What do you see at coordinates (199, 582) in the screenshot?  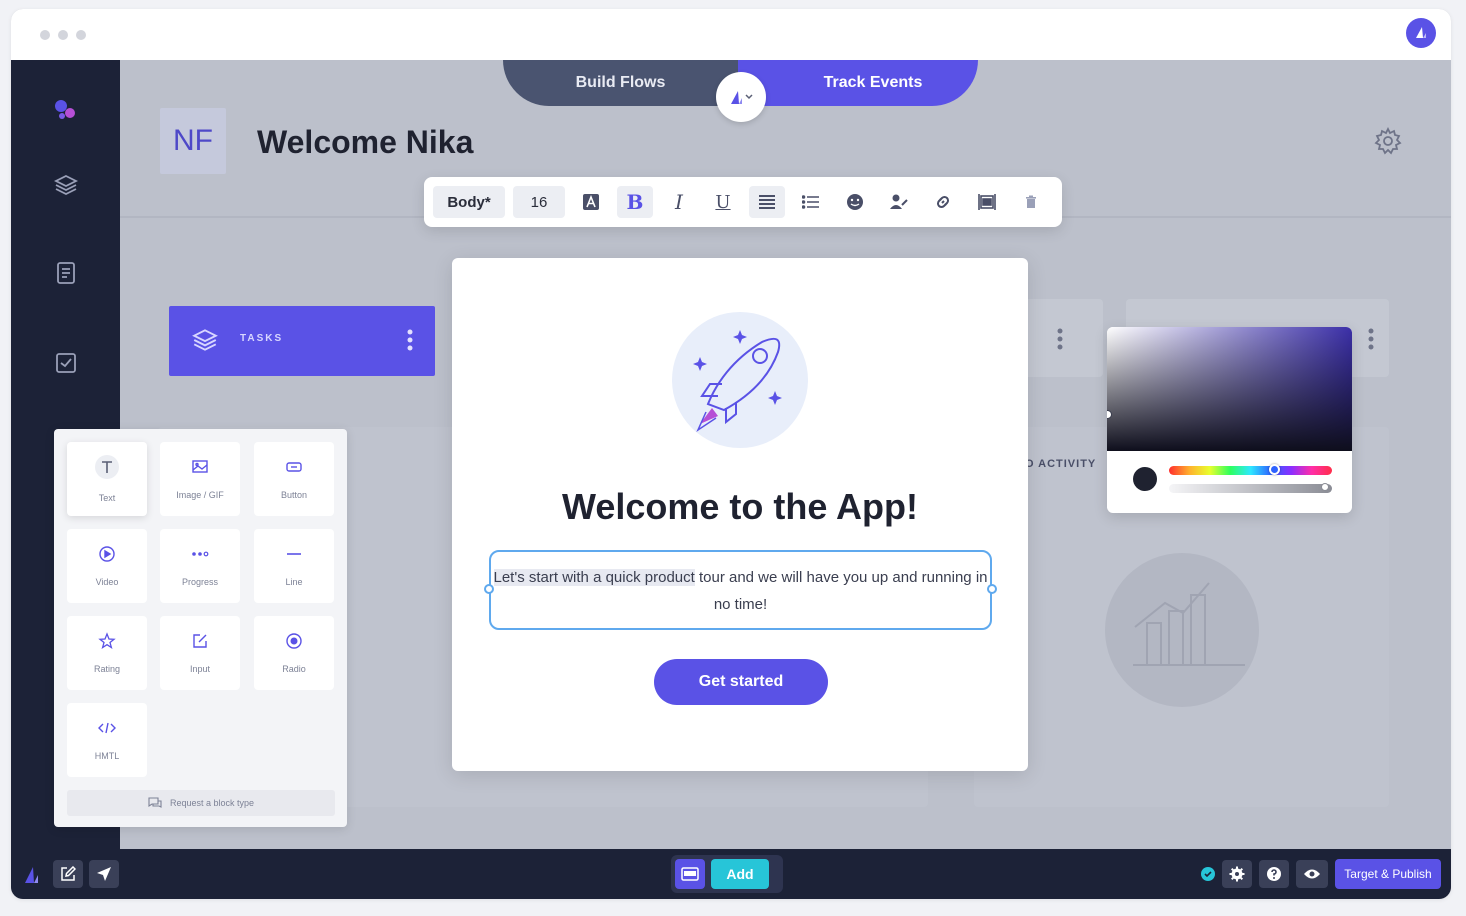 I see `block-label: Progress` at bounding box center [199, 582].